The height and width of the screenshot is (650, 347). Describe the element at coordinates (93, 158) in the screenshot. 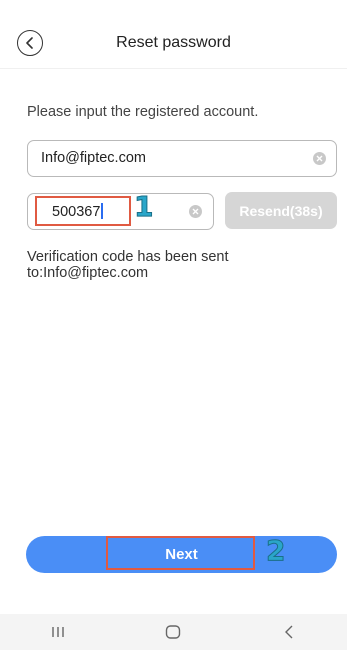

I see `account-value: Info@fiptec.com` at that location.